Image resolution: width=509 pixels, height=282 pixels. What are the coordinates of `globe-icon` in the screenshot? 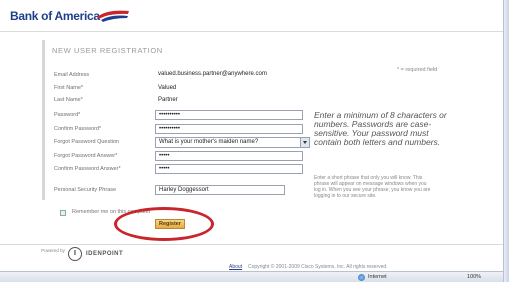 It's located at (361, 277).